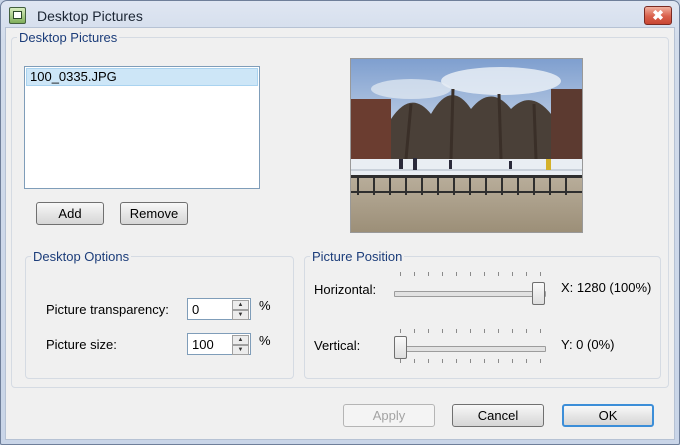 Image resolution: width=680 pixels, height=445 pixels. I want to click on picture-size-label: Picture size:, so click(81, 344).